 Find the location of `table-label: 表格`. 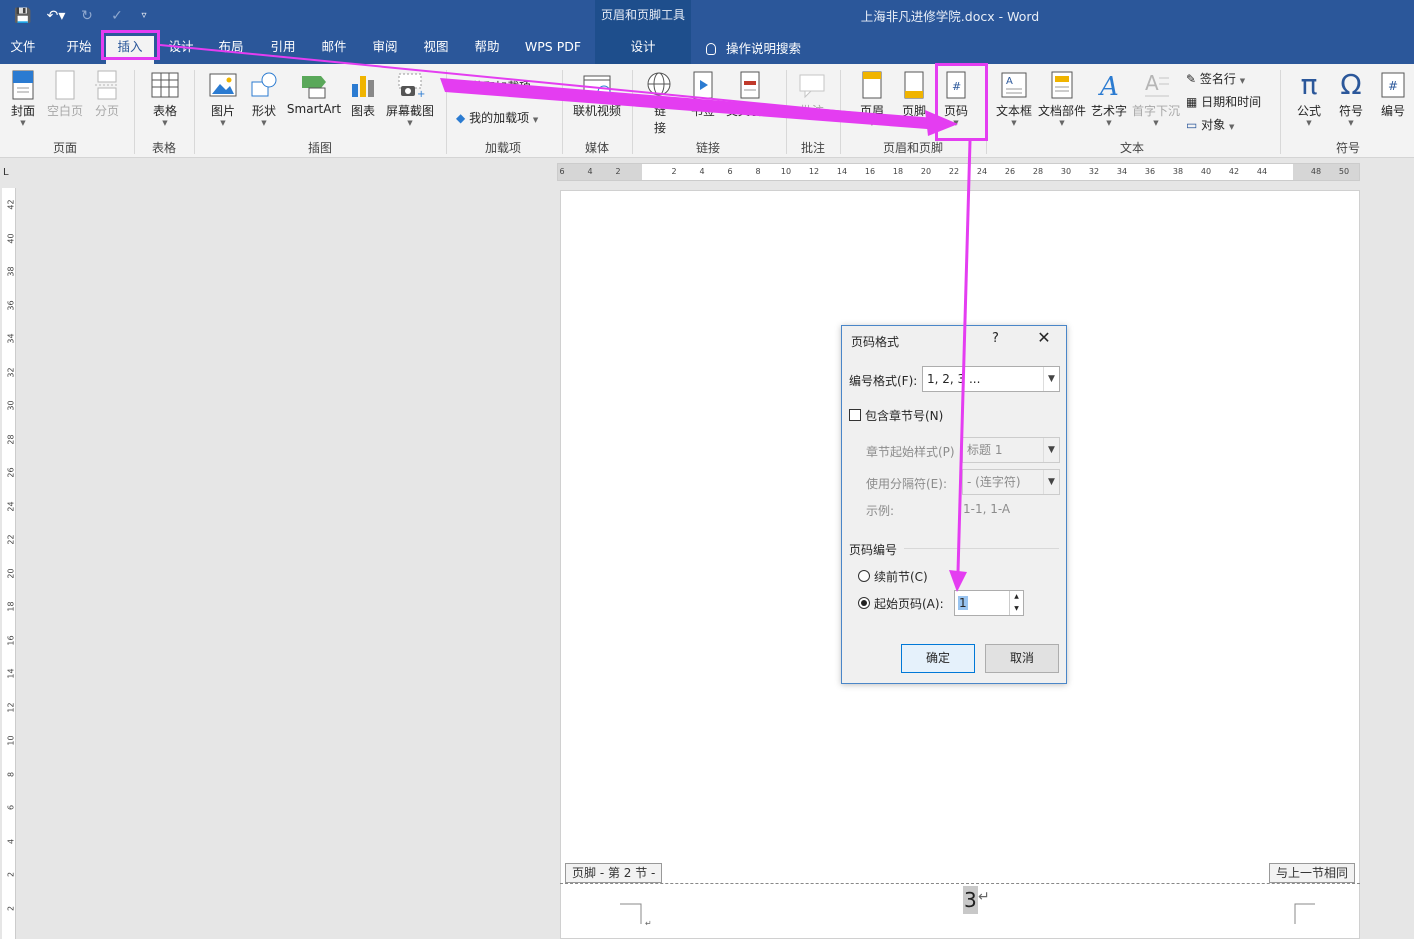

table-label: 表格 is located at coordinates (164, 111).